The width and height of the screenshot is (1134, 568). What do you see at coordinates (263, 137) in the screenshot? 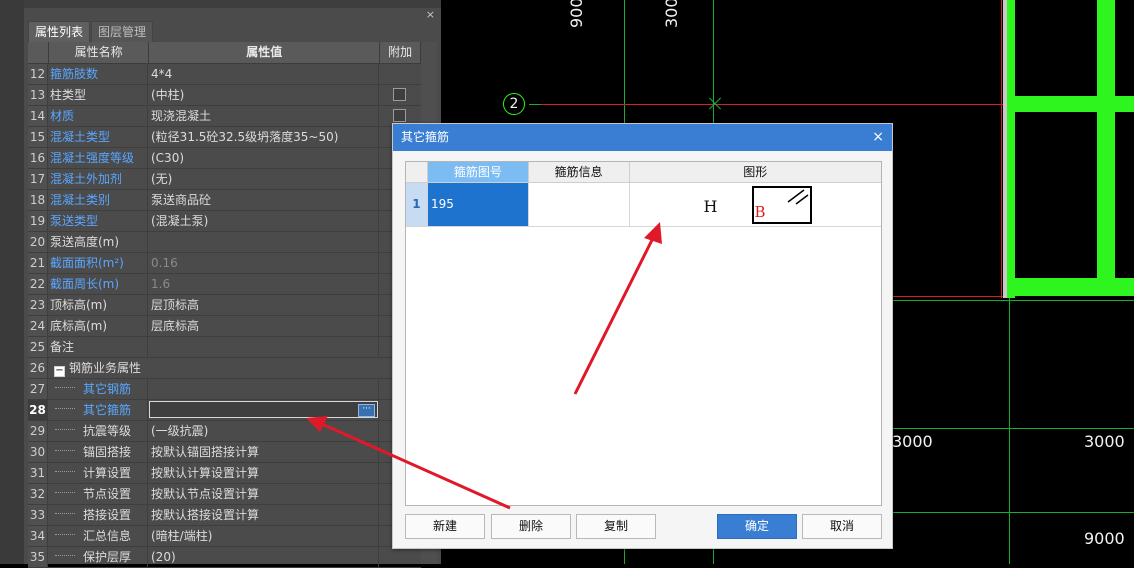
I see `property-value: (粒径31.5砼32.5级坍落度35~50)` at bounding box center [263, 137].